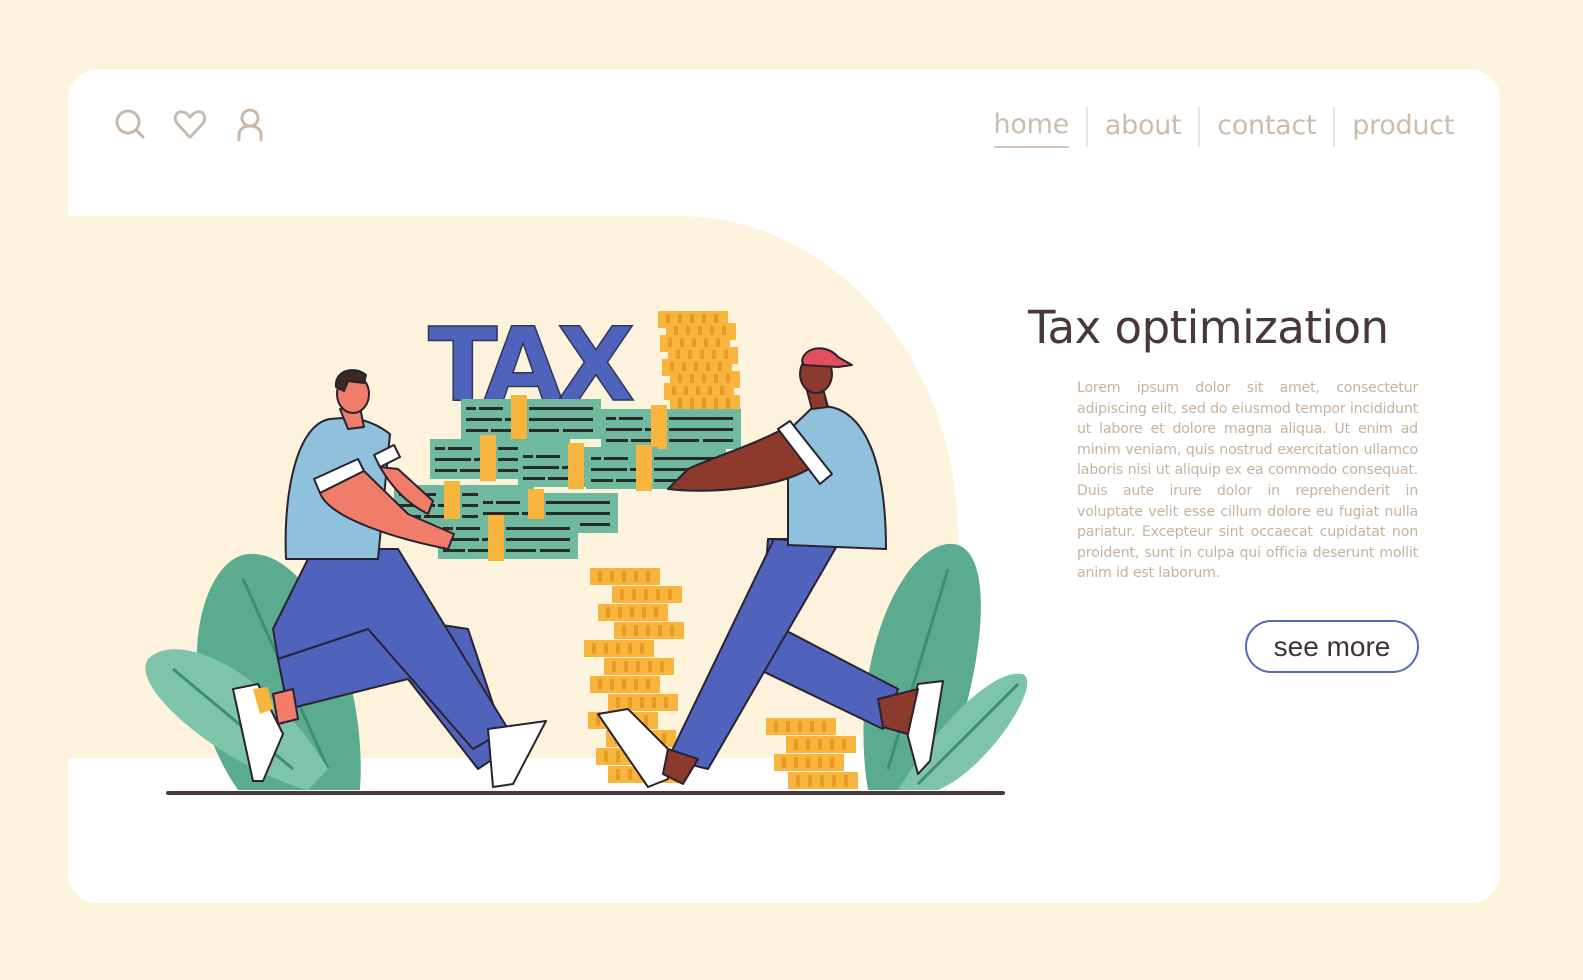  Describe the element at coordinates (1208, 327) in the screenshot. I see `page-title: Tax optimization` at that location.